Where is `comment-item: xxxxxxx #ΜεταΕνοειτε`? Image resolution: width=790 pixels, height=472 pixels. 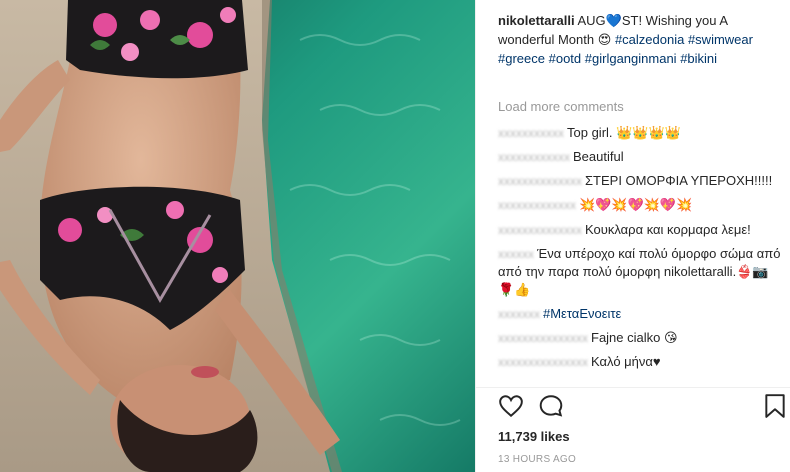
comment-item: xxxxxxx #ΜεταΕνοειτε is located at coordinates (640, 314).